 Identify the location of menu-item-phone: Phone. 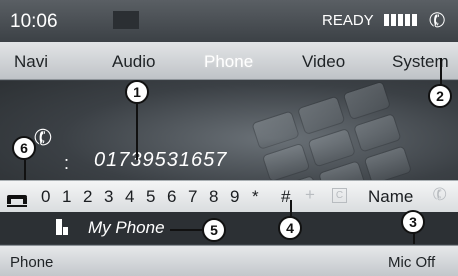
(228, 62).